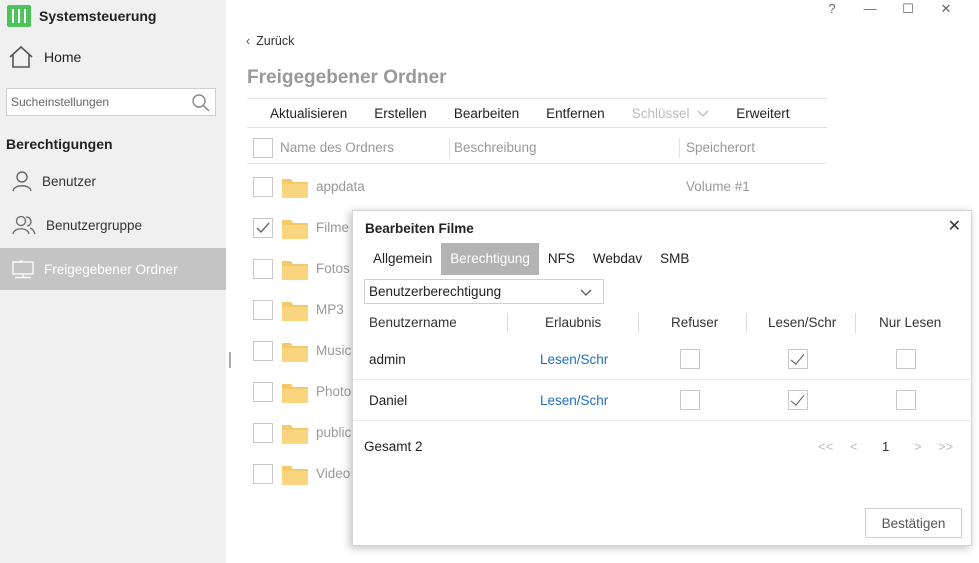 Image resolution: width=979 pixels, height=563 pixels. What do you see at coordinates (340, 186) in the screenshot?
I see `folder-name: appdata` at bounding box center [340, 186].